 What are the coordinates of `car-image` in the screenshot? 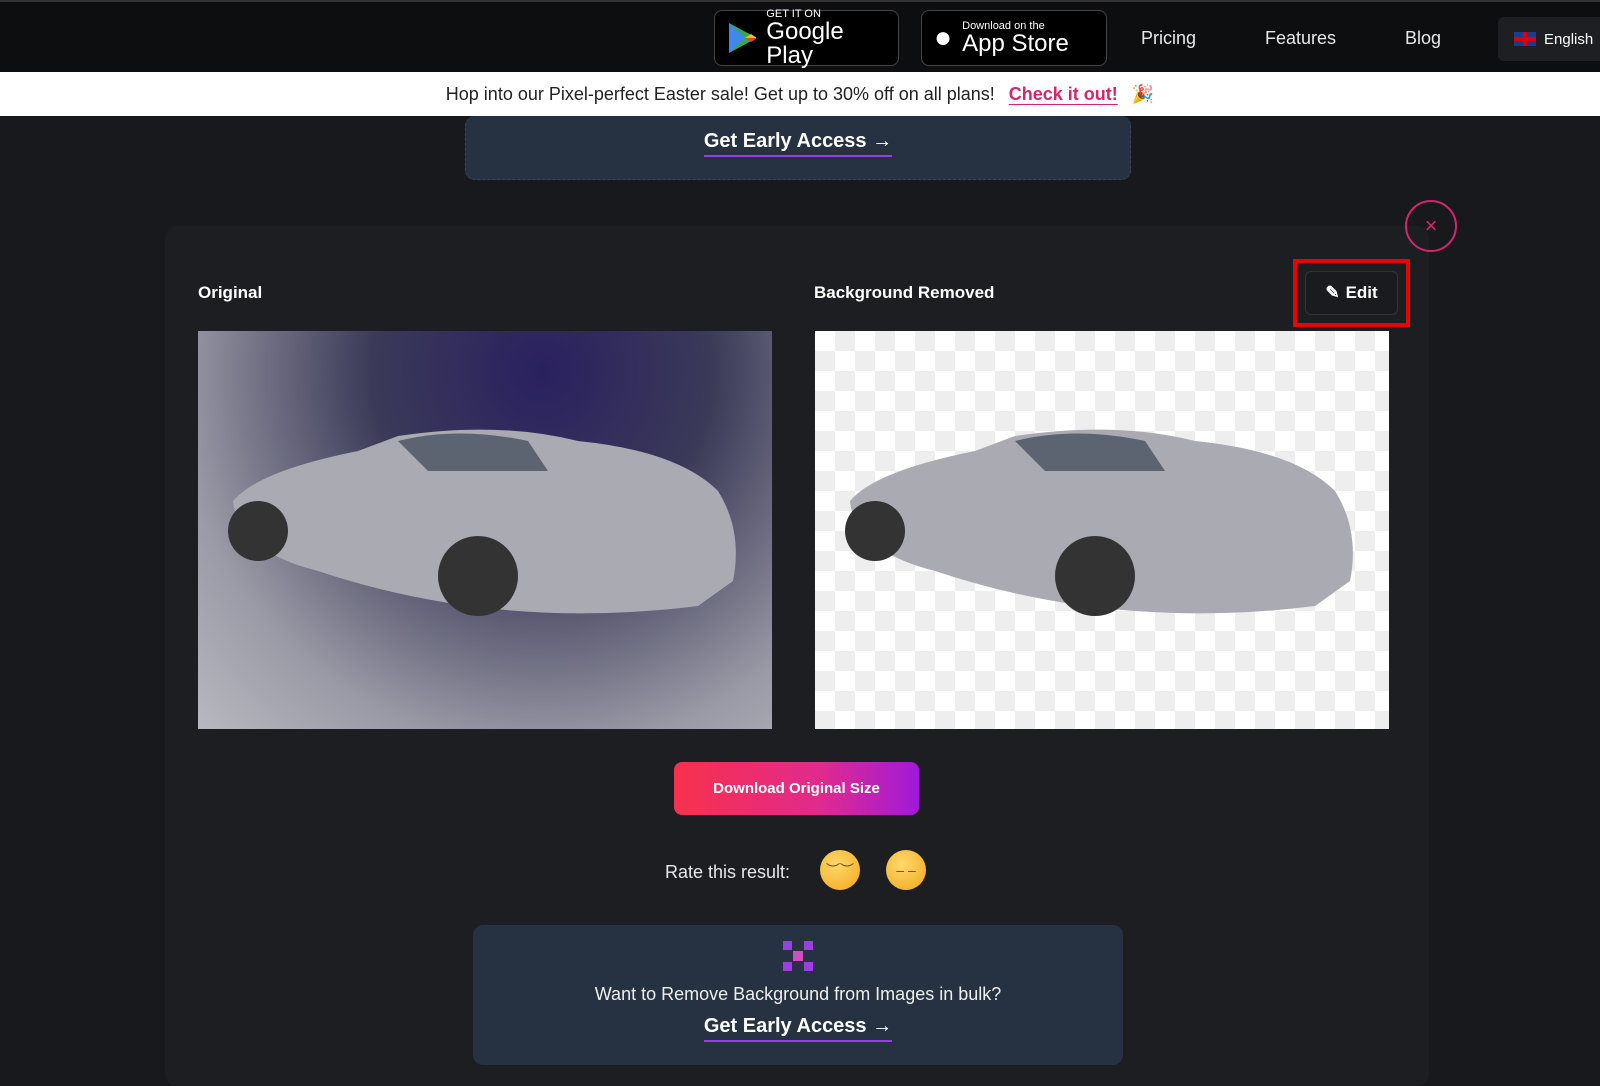 It's located at (482, 522).